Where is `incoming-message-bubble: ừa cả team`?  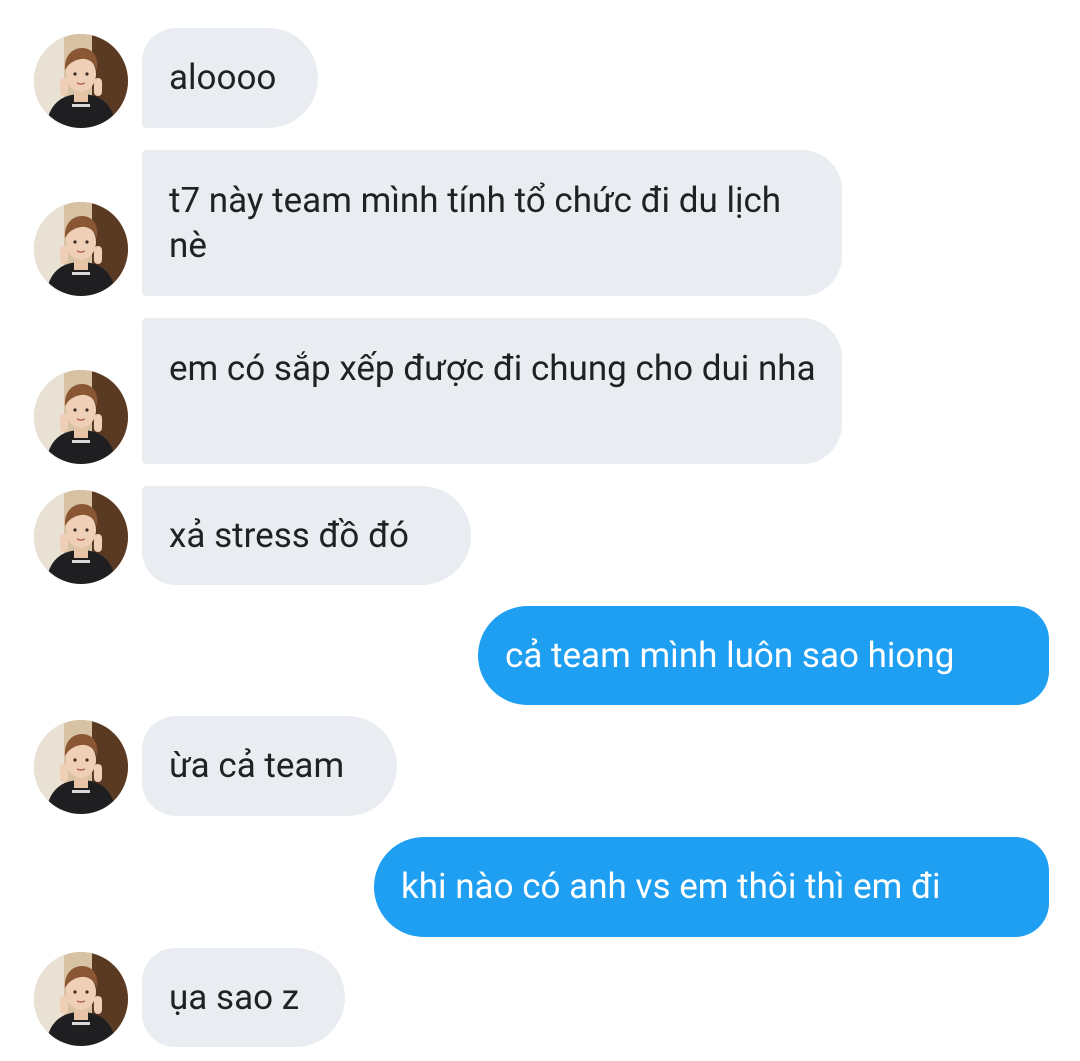
incoming-message-bubble: ừa cả team is located at coordinates (269, 766).